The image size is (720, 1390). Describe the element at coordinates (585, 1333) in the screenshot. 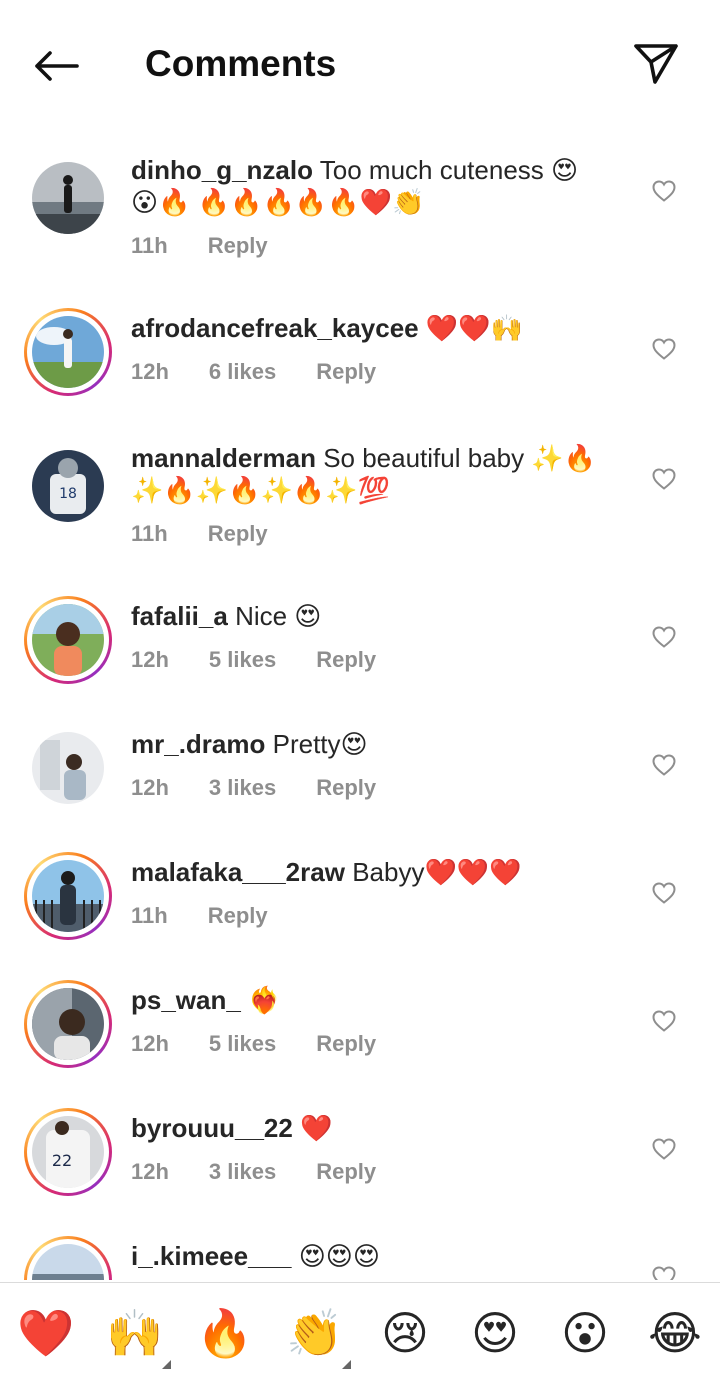

I see `reaction-surprised-button: 😮` at that location.